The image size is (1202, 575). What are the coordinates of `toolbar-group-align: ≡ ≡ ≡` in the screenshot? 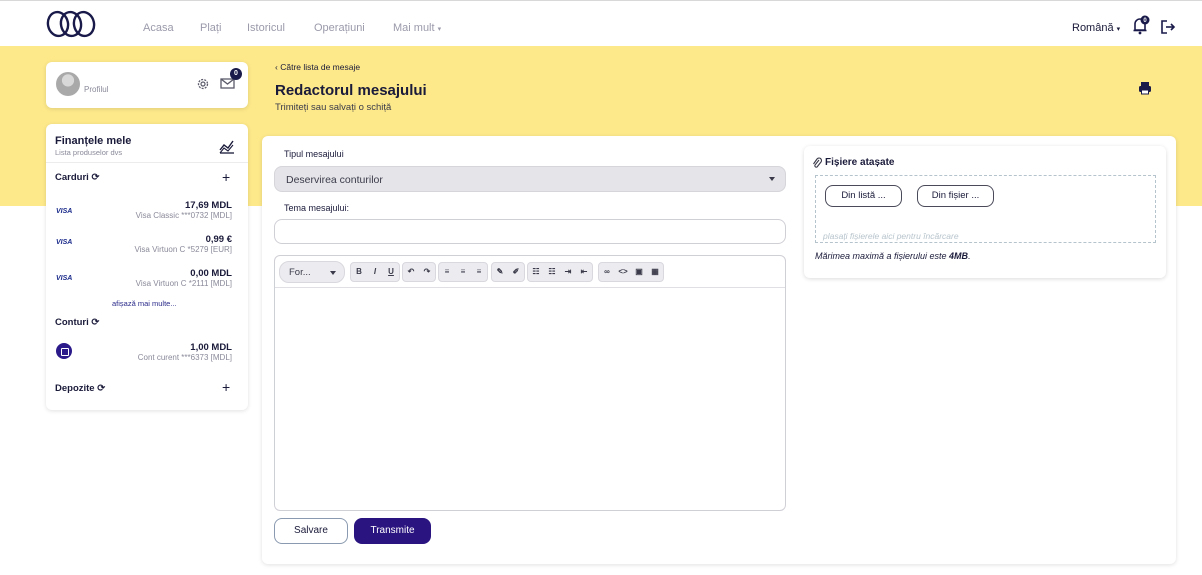 It's located at (463, 272).